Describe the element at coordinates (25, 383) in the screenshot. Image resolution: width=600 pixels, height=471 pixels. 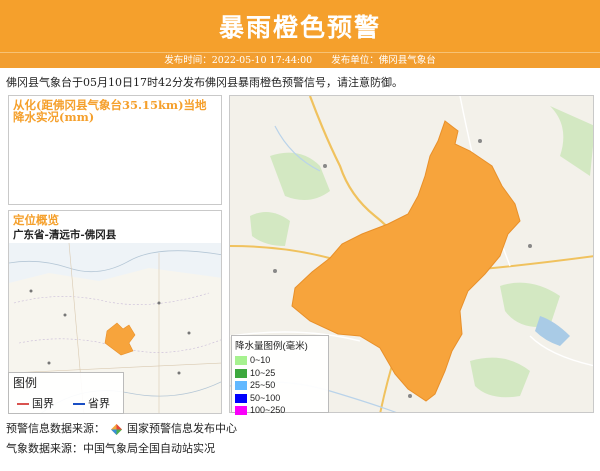
I see `boundary-legend-title: 图例` at that location.